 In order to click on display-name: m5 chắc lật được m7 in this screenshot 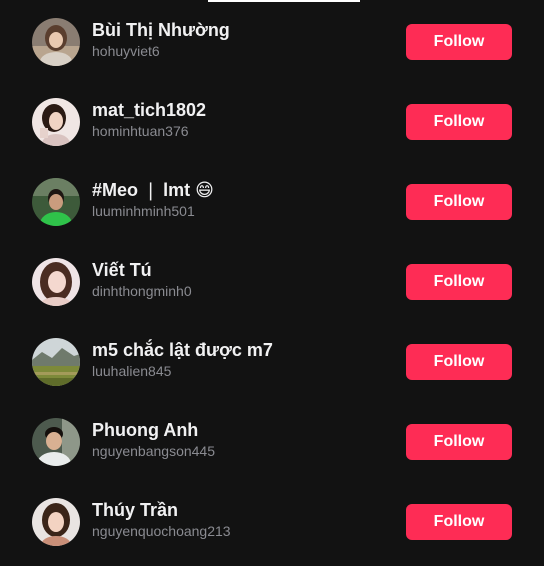, I will do `click(242, 350)`.